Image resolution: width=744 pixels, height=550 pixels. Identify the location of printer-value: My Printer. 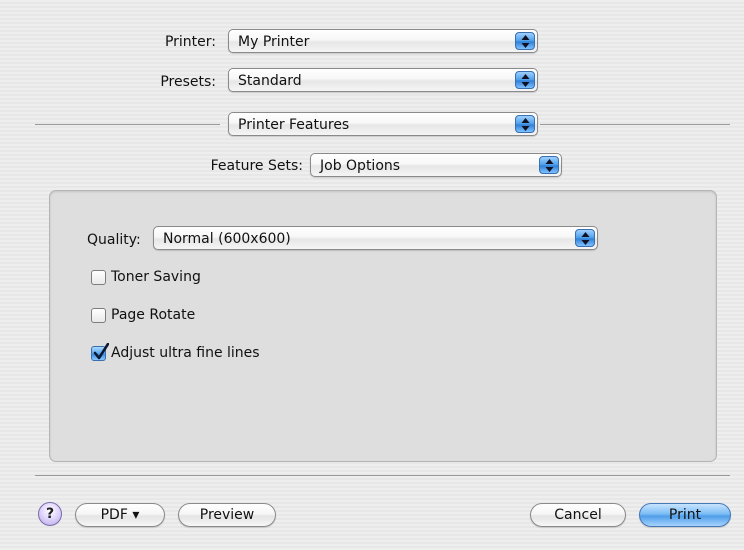
(274, 42).